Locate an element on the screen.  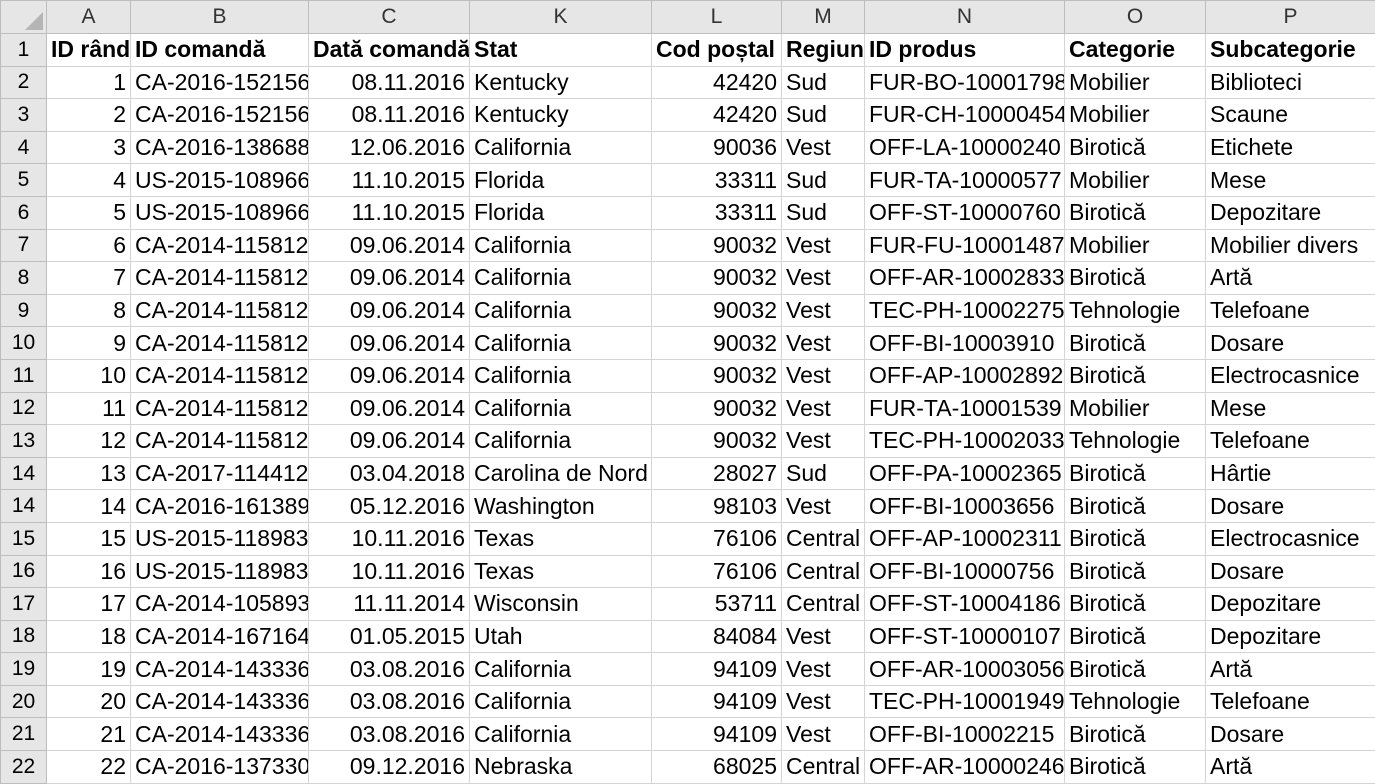
cell-order-id: CA-2016-137330 is located at coordinates (219, 767).